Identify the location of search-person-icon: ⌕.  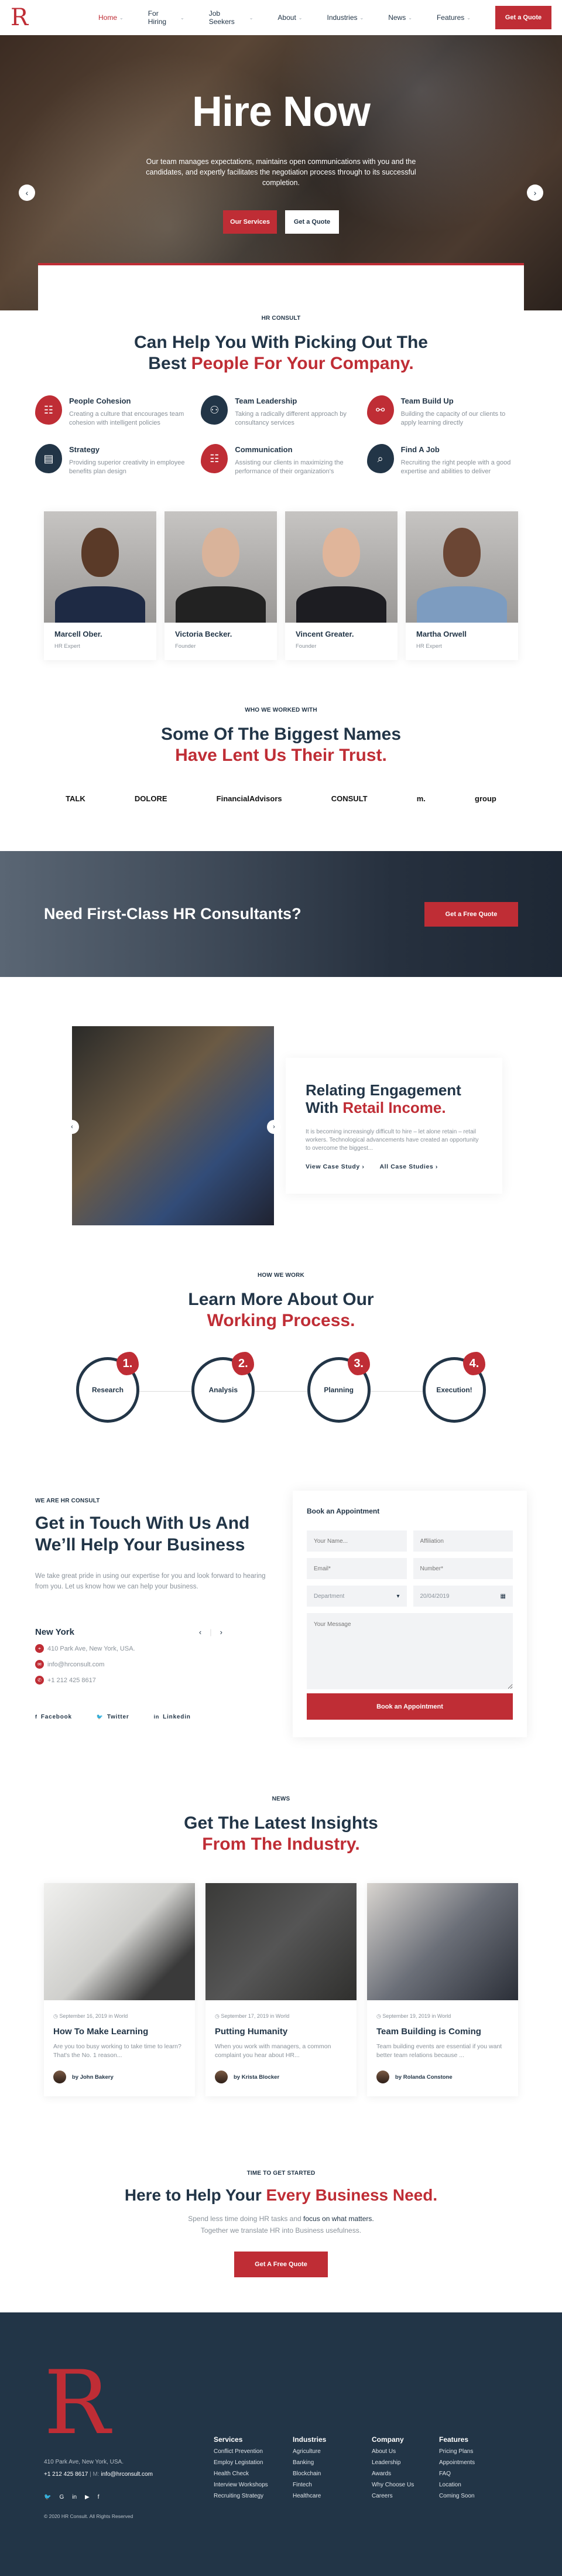
(380, 458).